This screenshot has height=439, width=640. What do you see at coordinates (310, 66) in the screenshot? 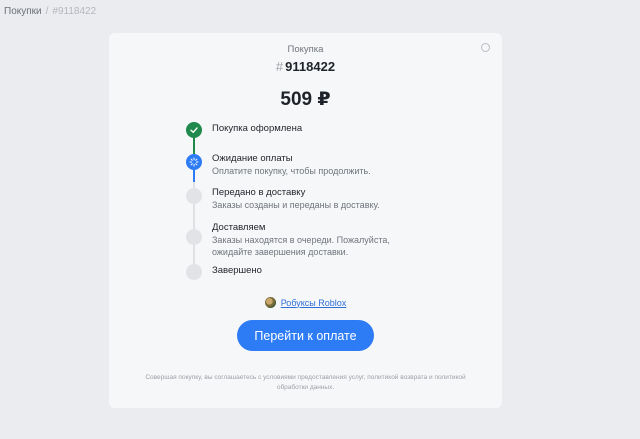
I see `order-number: 9118422` at bounding box center [310, 66].